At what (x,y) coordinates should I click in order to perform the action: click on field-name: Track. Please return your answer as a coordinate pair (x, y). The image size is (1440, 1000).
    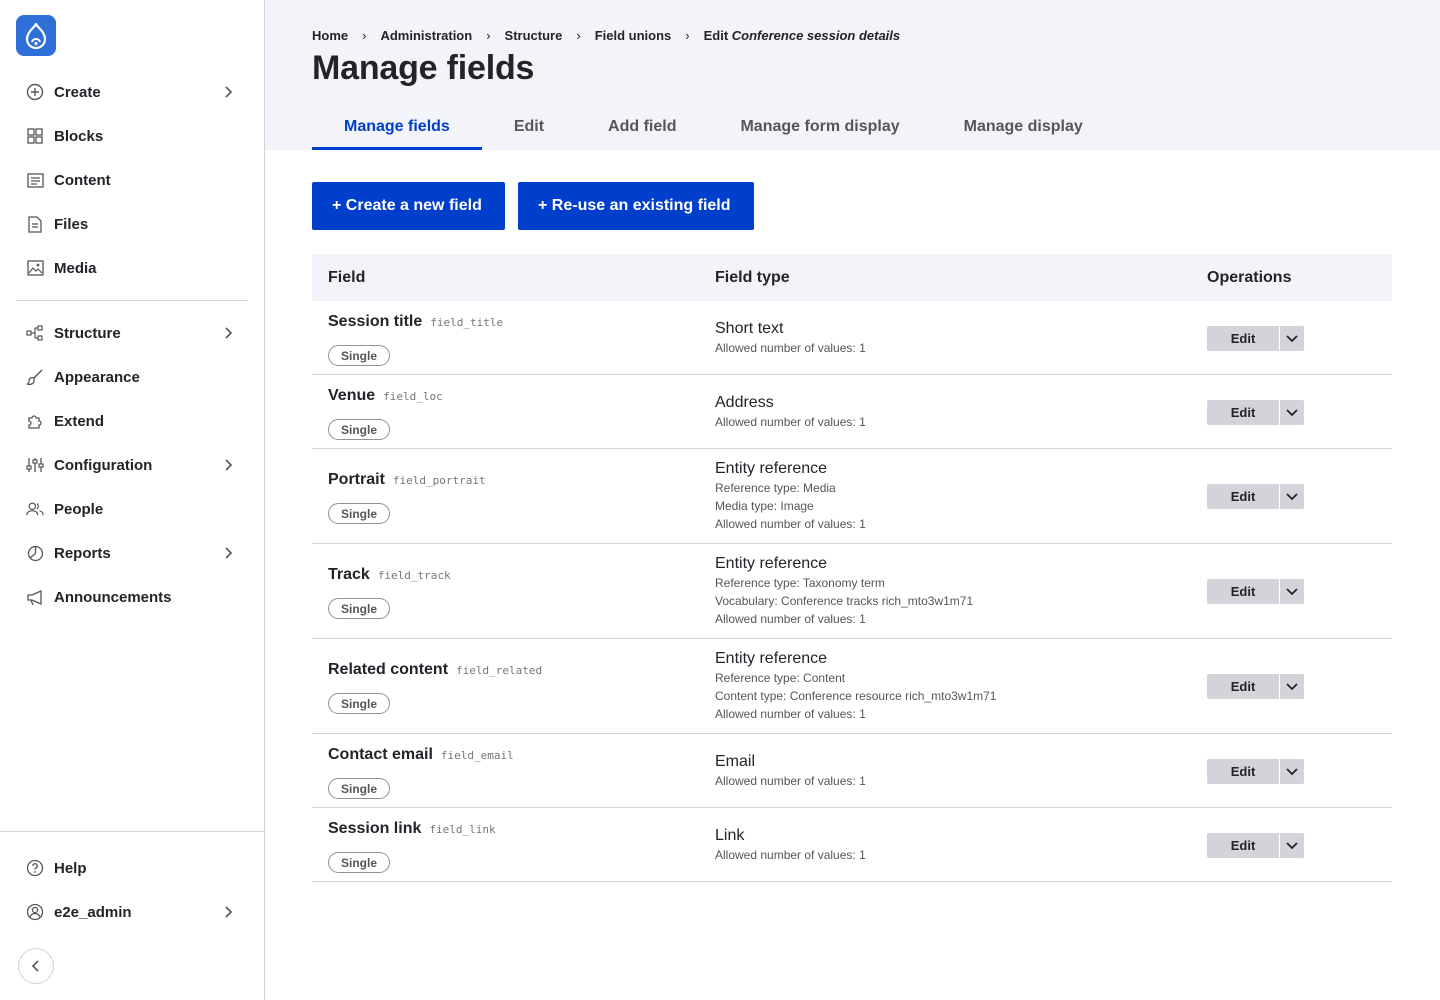
    Looking at the image, I should click on (349, 574).